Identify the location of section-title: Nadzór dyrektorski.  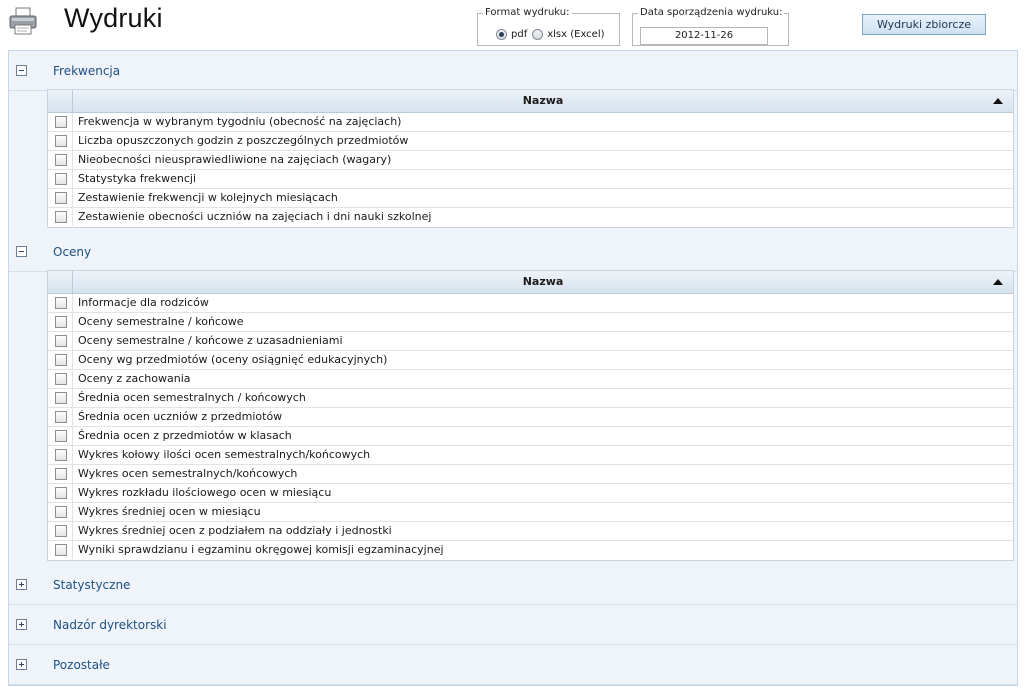
(110, 625).